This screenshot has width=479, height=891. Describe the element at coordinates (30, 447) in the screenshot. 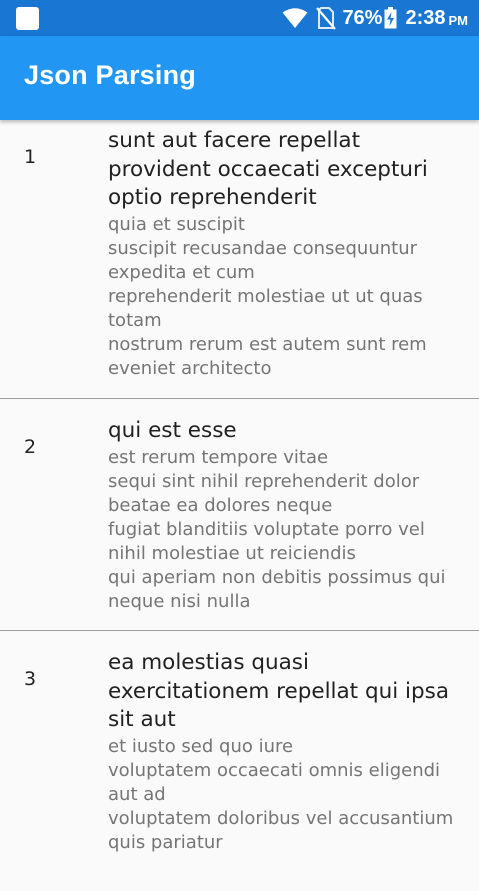

I see `post-id: 2` at that location.